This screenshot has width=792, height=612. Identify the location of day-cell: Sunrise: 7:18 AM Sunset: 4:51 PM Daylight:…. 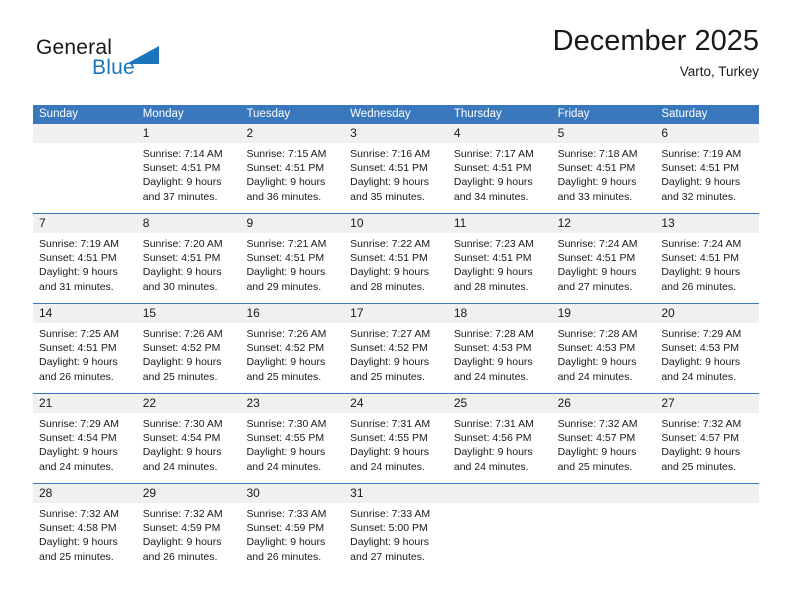
(604, 178).